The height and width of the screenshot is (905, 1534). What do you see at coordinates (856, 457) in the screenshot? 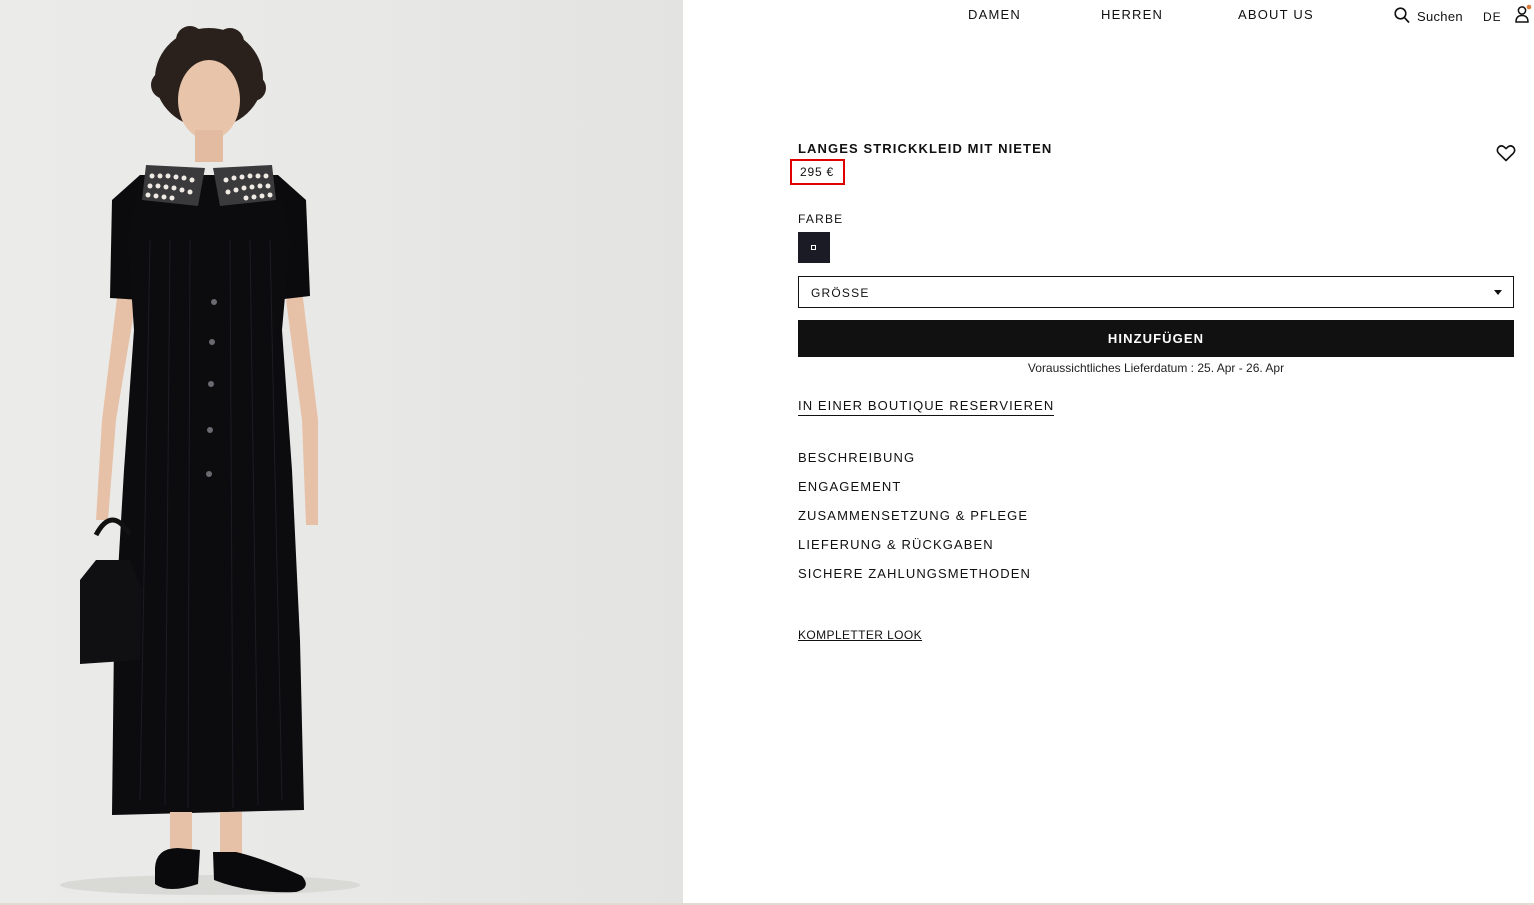
I see `accordion-beschreibung: BESCHREIBUNG` at bounding box center [856, 457].